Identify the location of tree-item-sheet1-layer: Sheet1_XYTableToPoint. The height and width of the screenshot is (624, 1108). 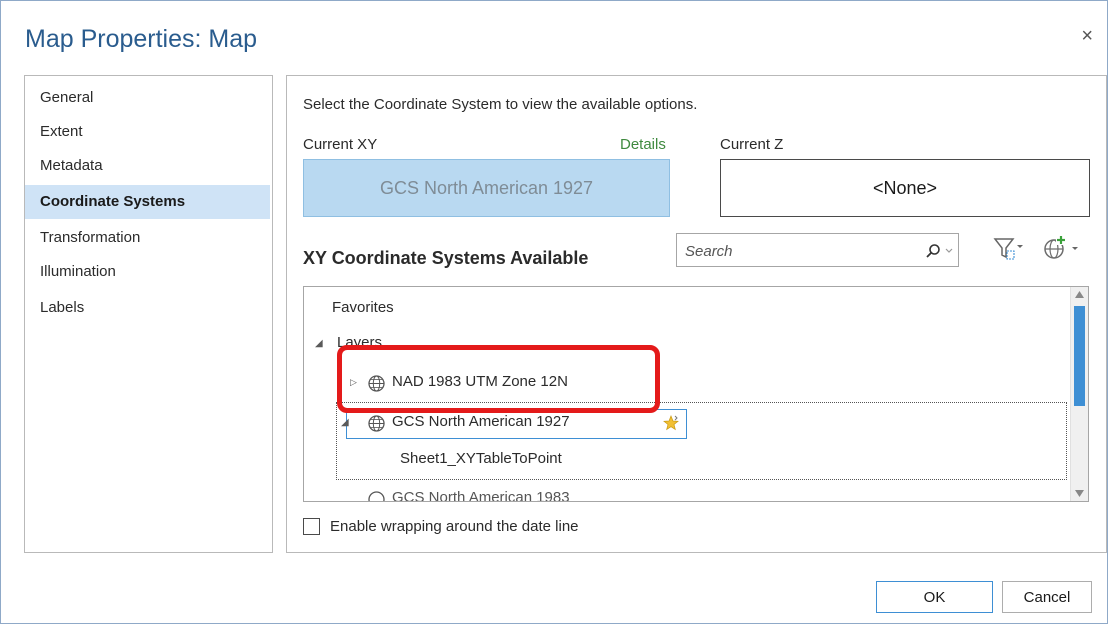
(481, 458).